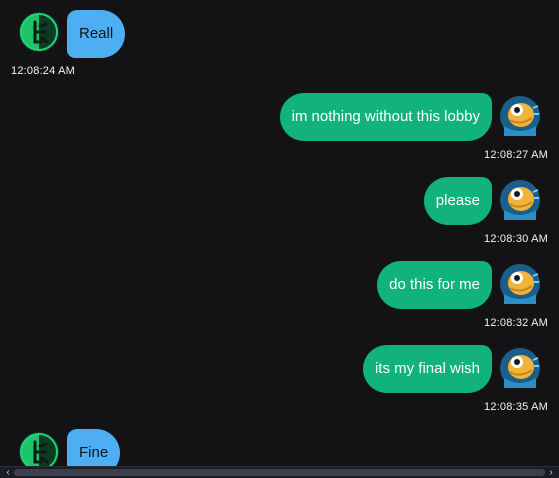 The image size is (559, 478). What do you see at coordinates (427, 369) in the screenshot?
I see `message-bubble: its my final wish` at bounding box center [427, 369].